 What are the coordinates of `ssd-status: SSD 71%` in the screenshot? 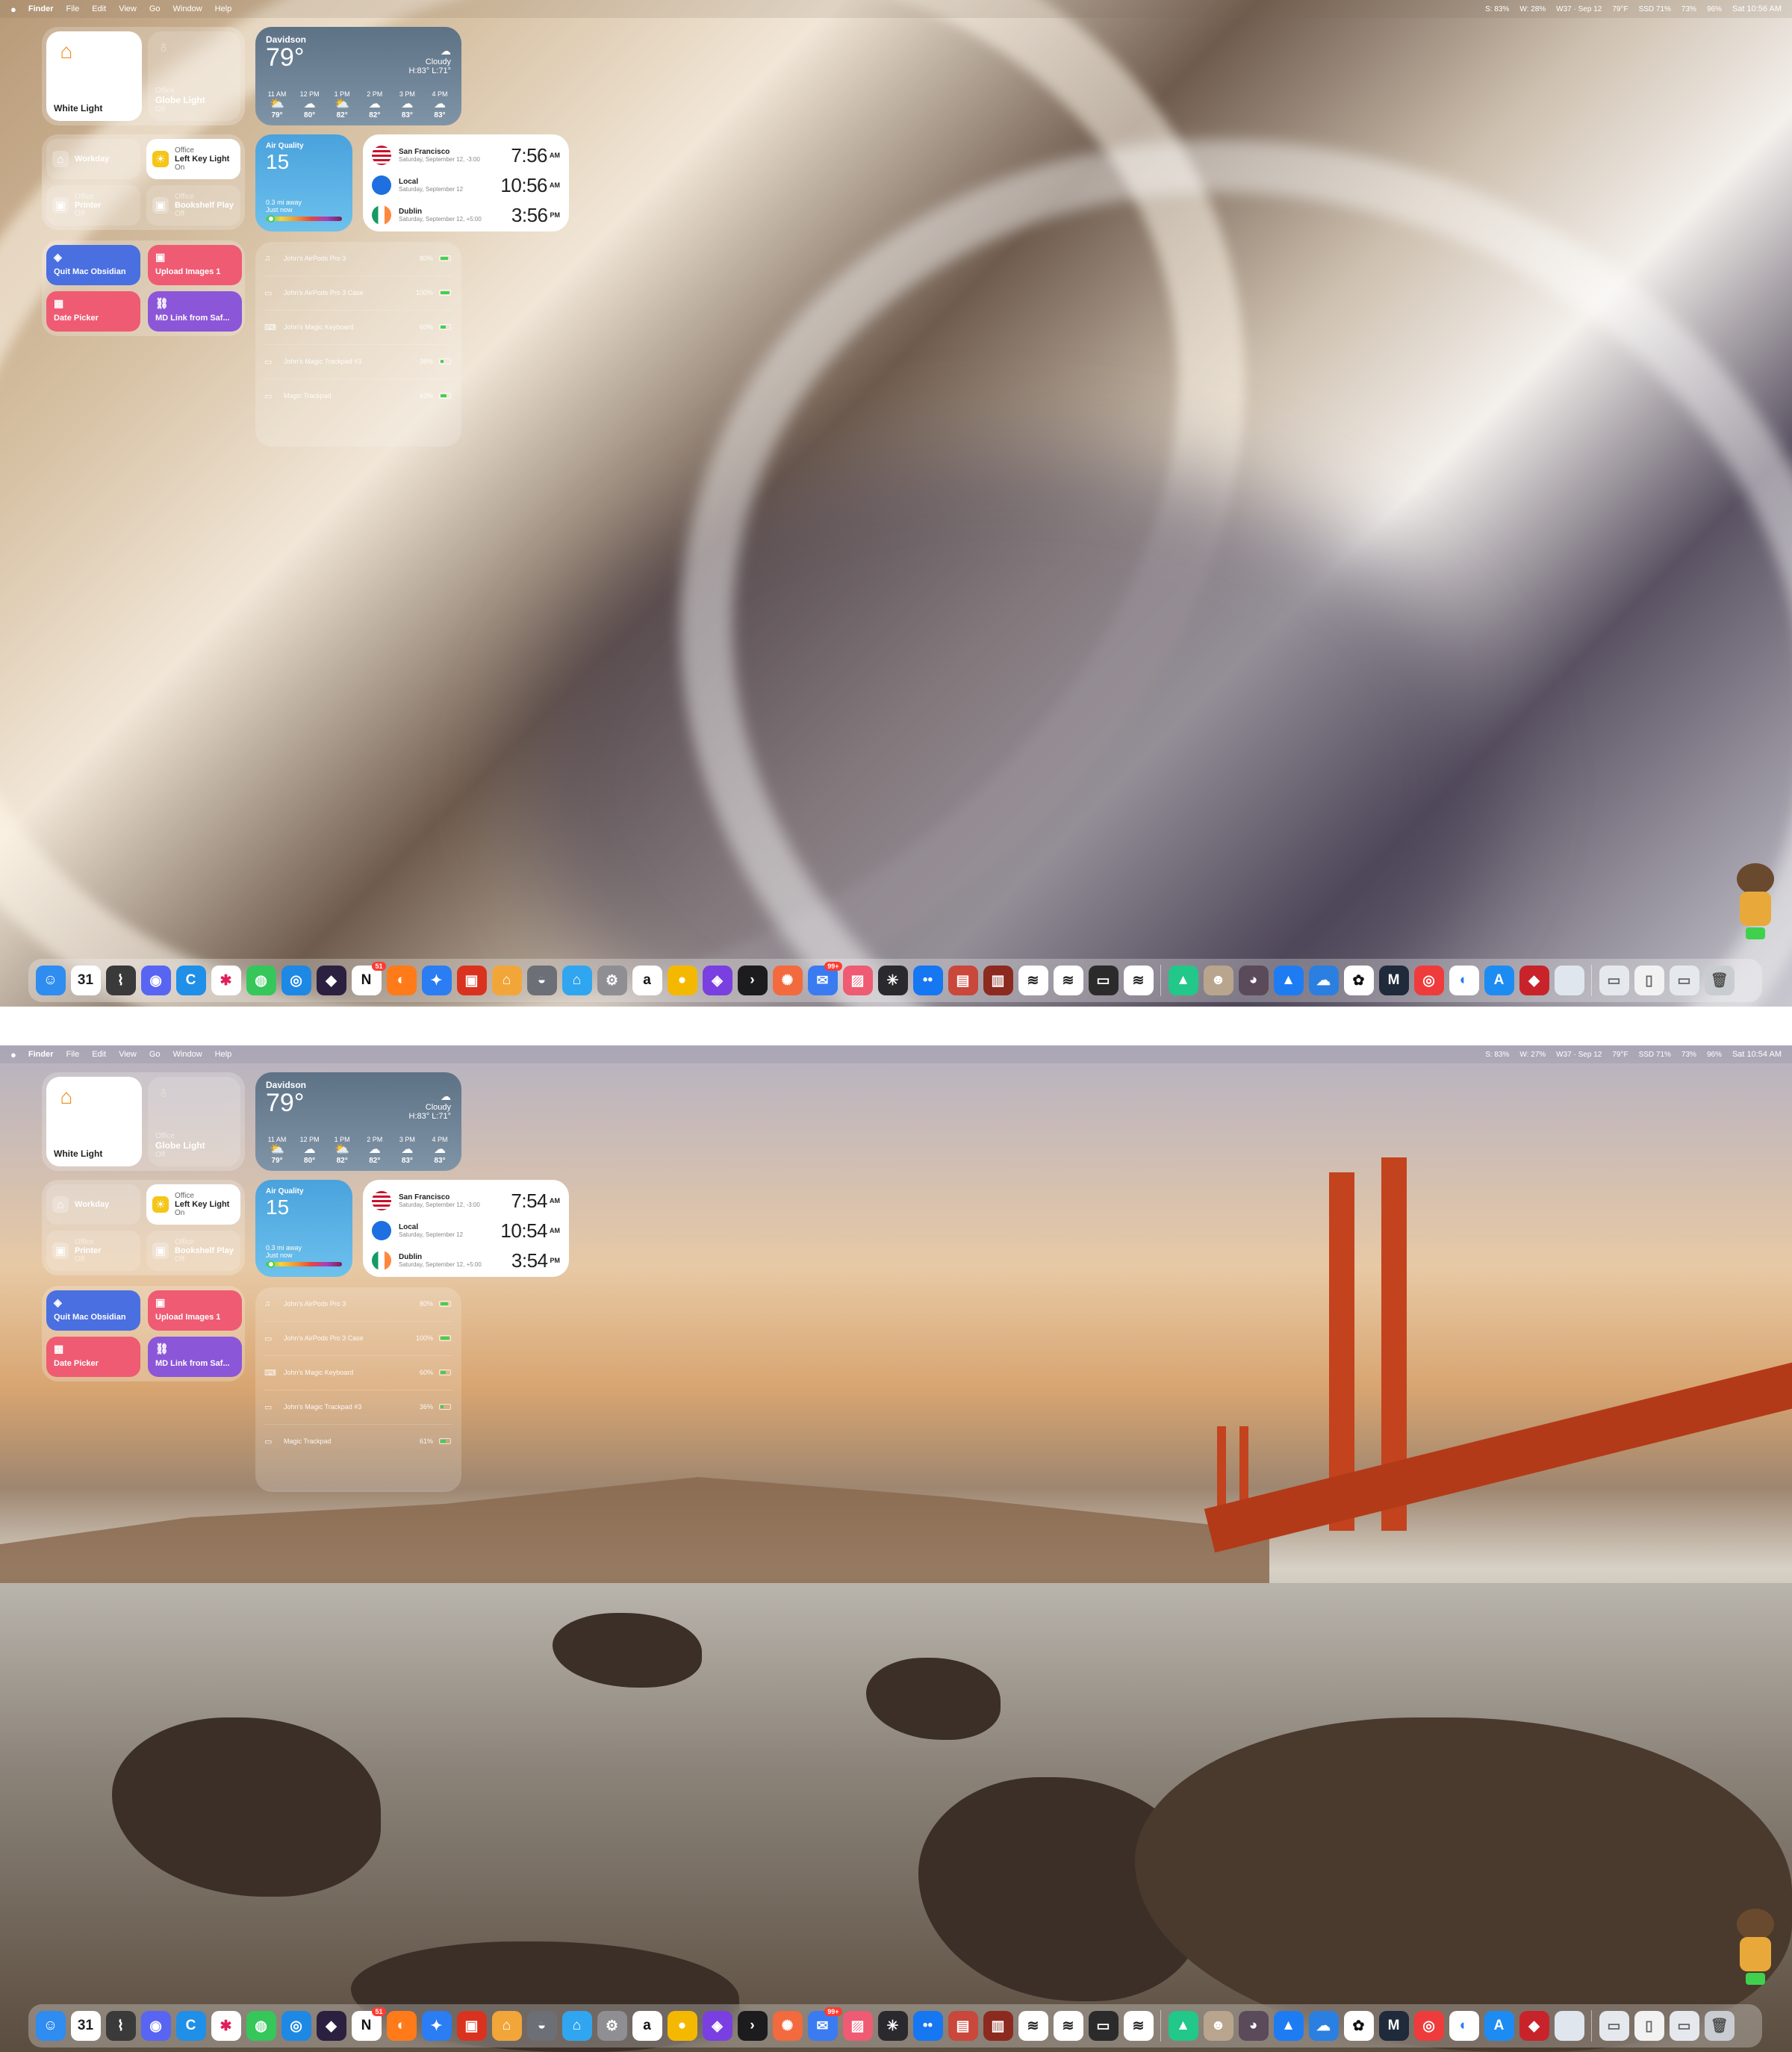 It's located at (1655, 9).